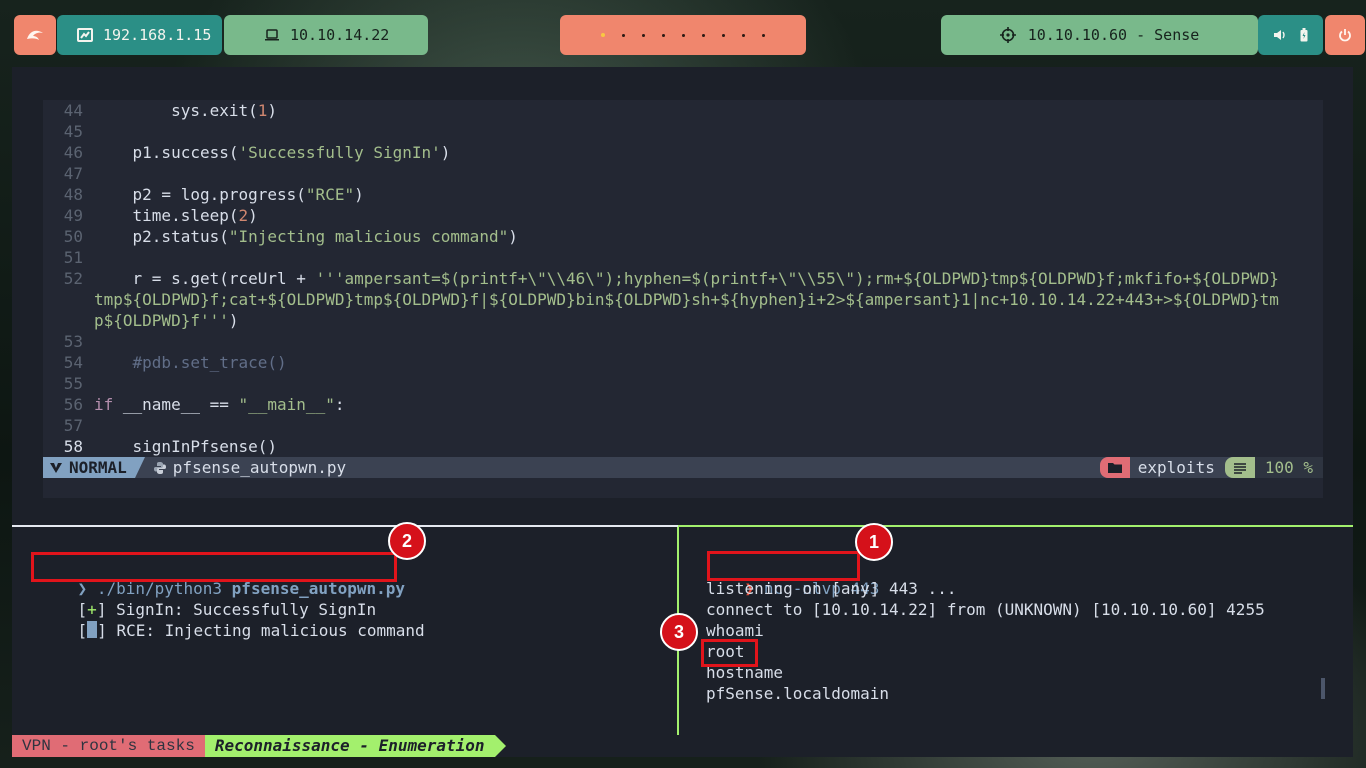  What do you see at coordinates (500, 746) in the screenshot?
I see `tmux-arrow` at bounding box center [500, 746].